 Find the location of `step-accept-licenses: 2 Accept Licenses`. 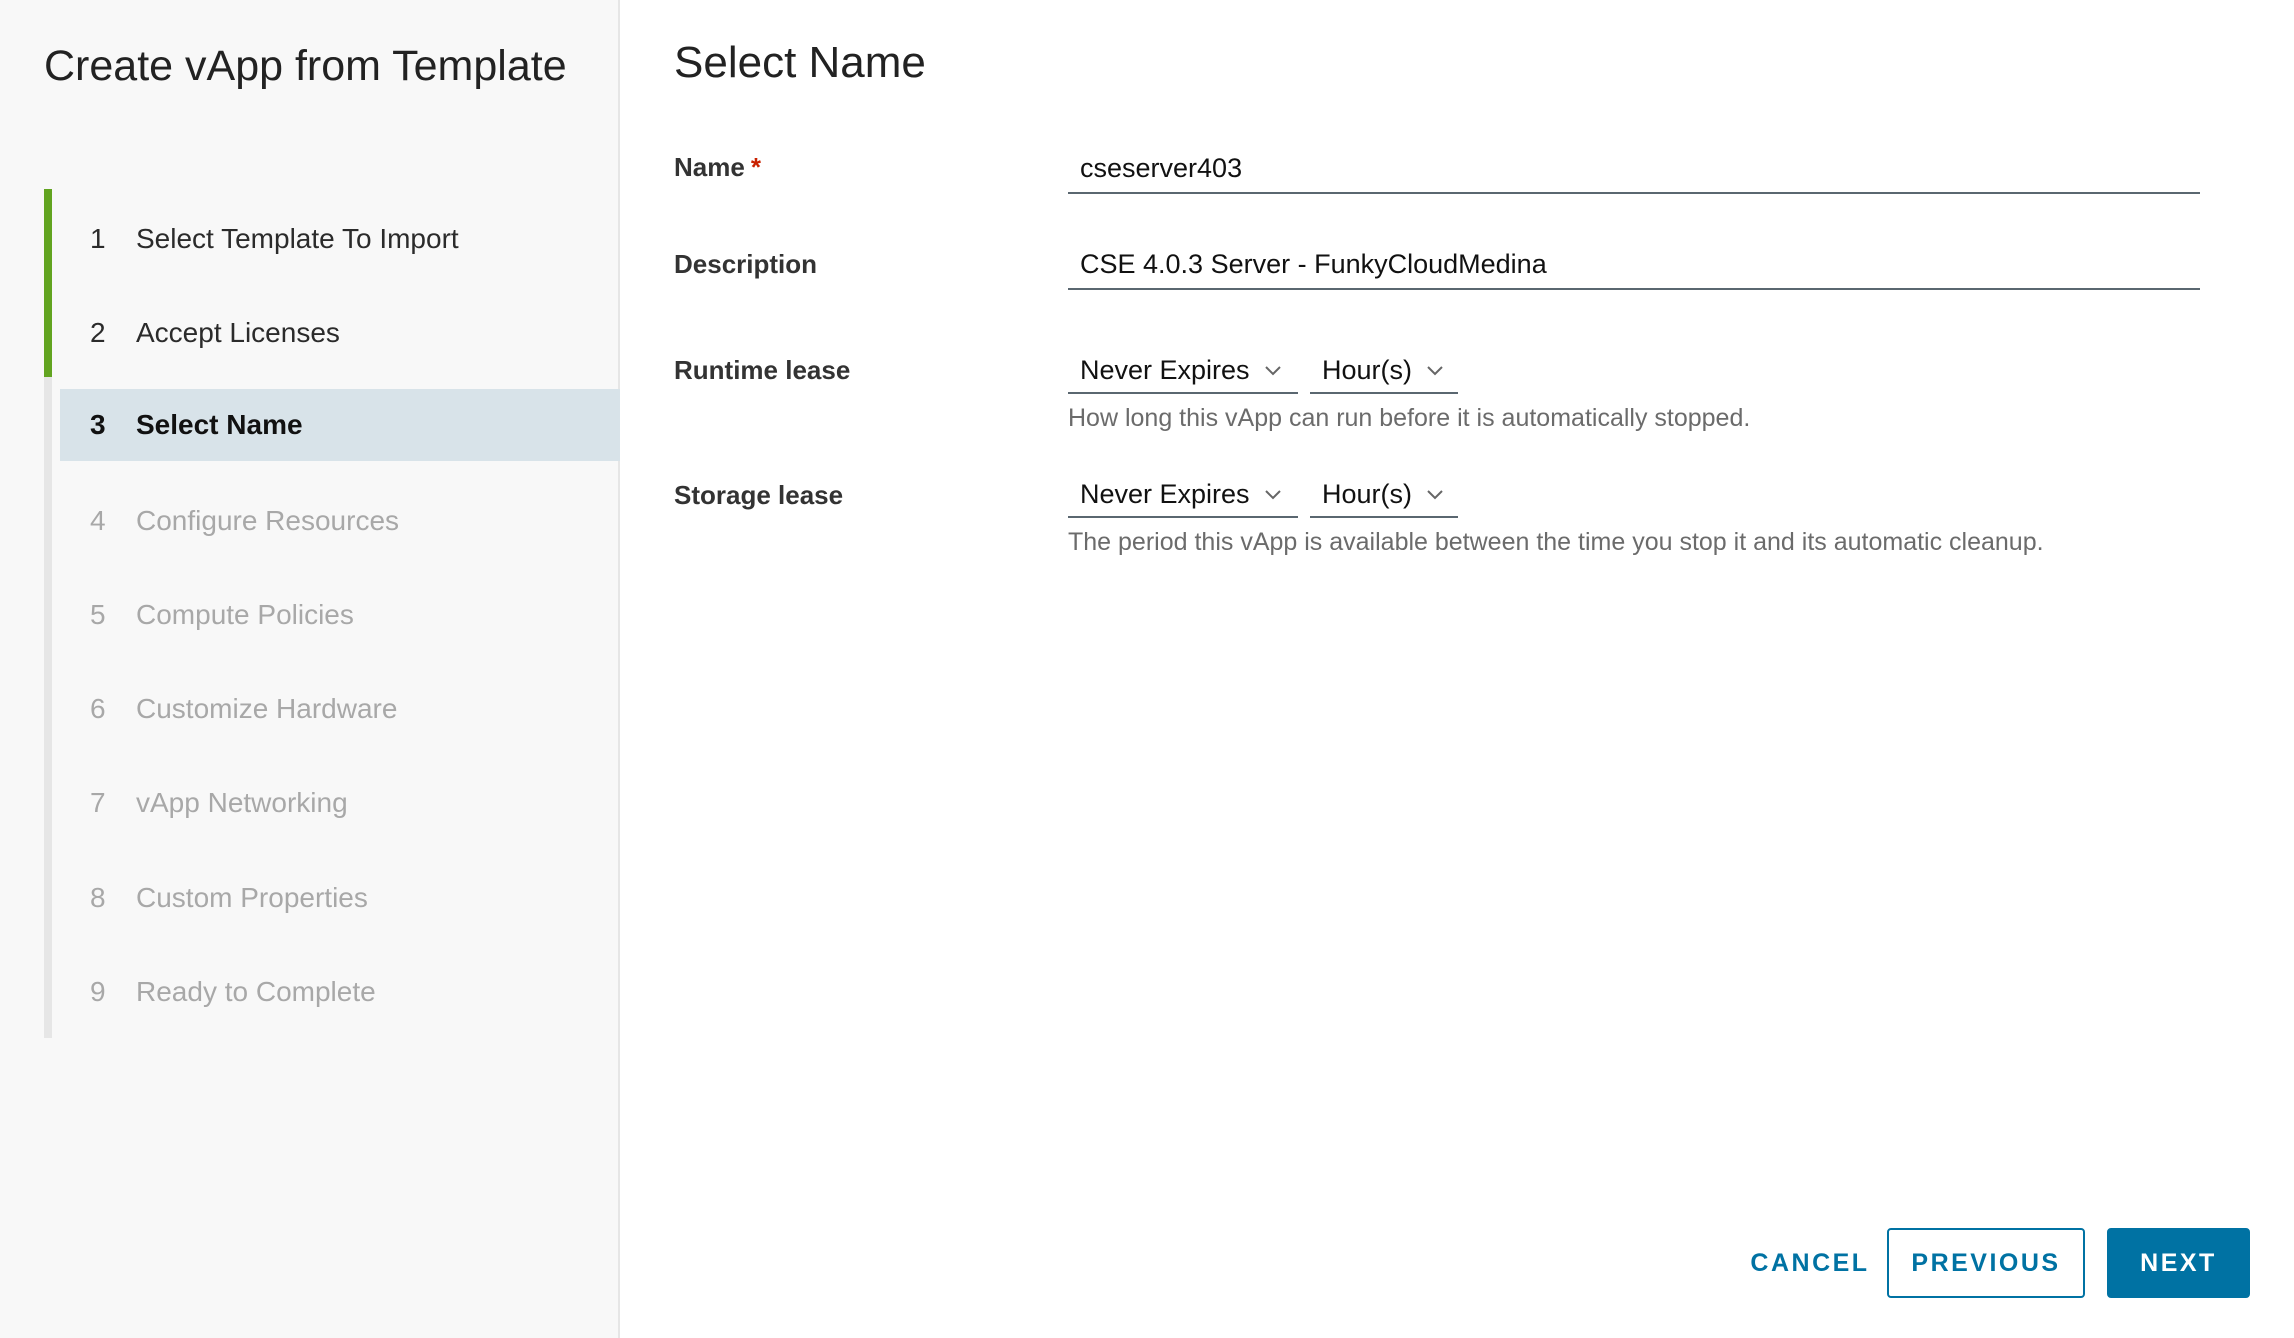

step-accept-licenses: 2 Accept Licenses is located at coordinates (340, 333).